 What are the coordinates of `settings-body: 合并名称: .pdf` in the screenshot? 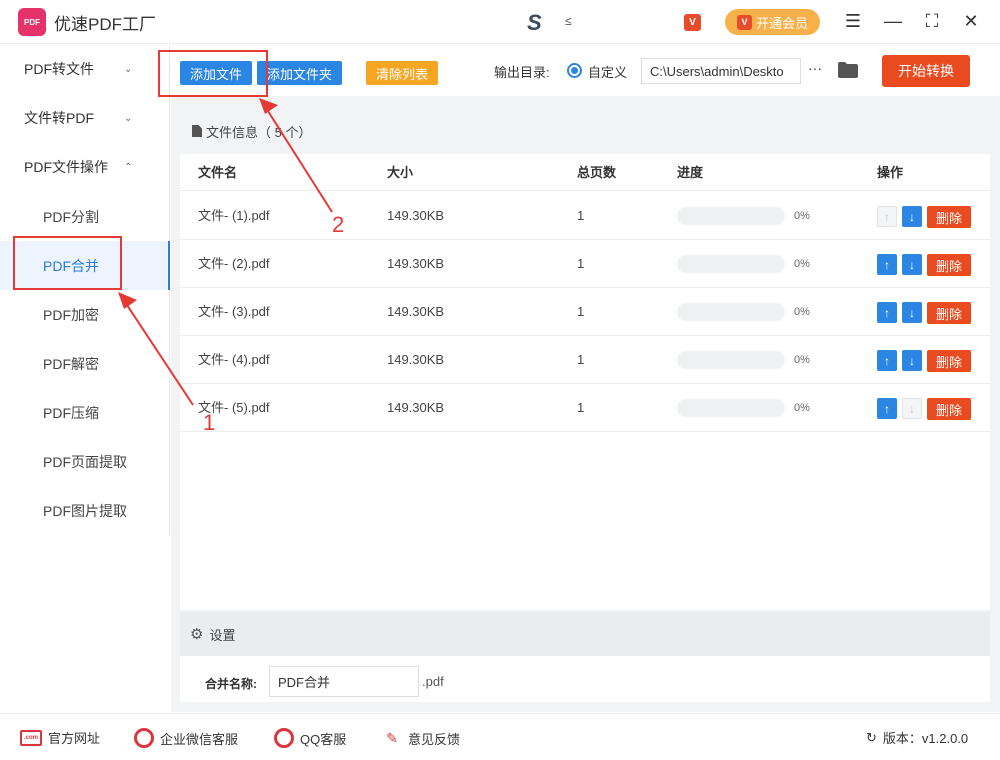 It's located at (585, 679).